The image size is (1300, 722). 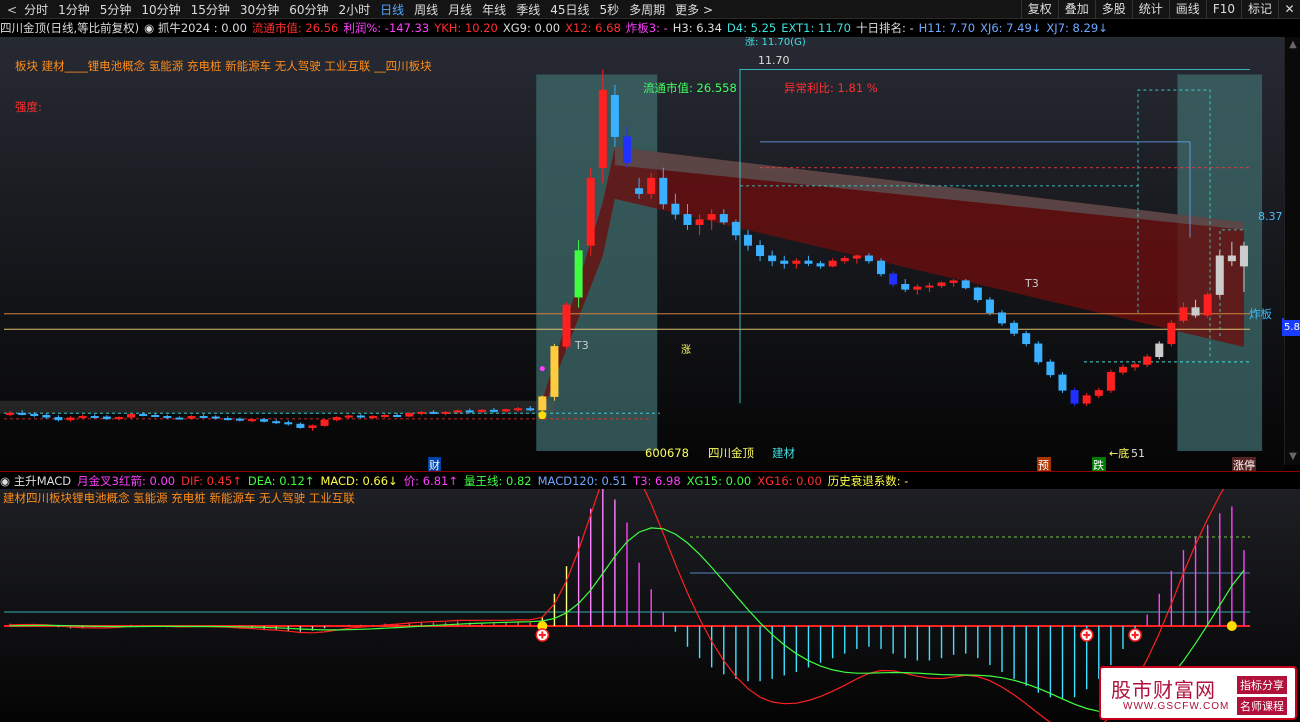 I want to click on right-toolbar: 复权 叠加 多股 统计 画线 F10 标记 ✕, so click(x=1160, y=9).